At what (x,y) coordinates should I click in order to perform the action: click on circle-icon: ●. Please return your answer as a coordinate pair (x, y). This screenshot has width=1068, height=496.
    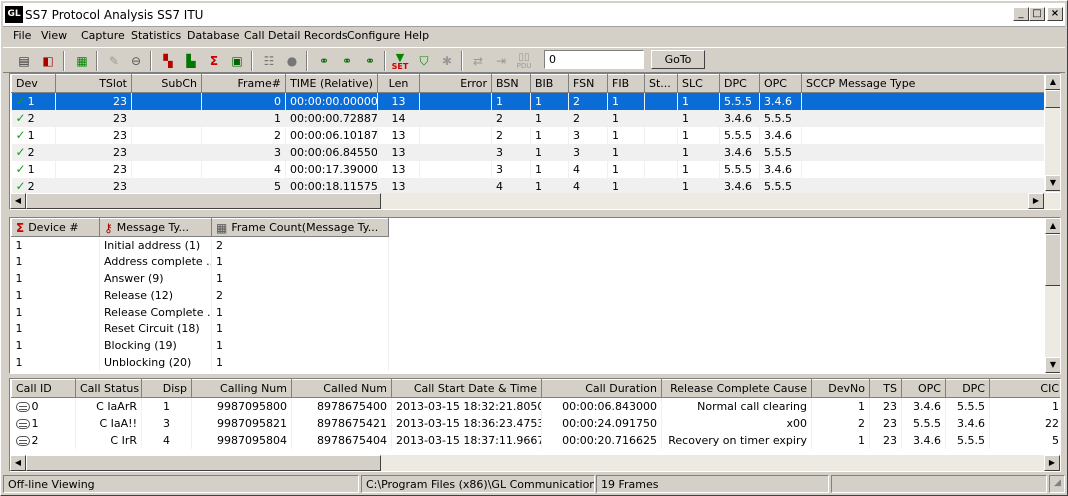
    Looking at the image, I should click on (292, 61).